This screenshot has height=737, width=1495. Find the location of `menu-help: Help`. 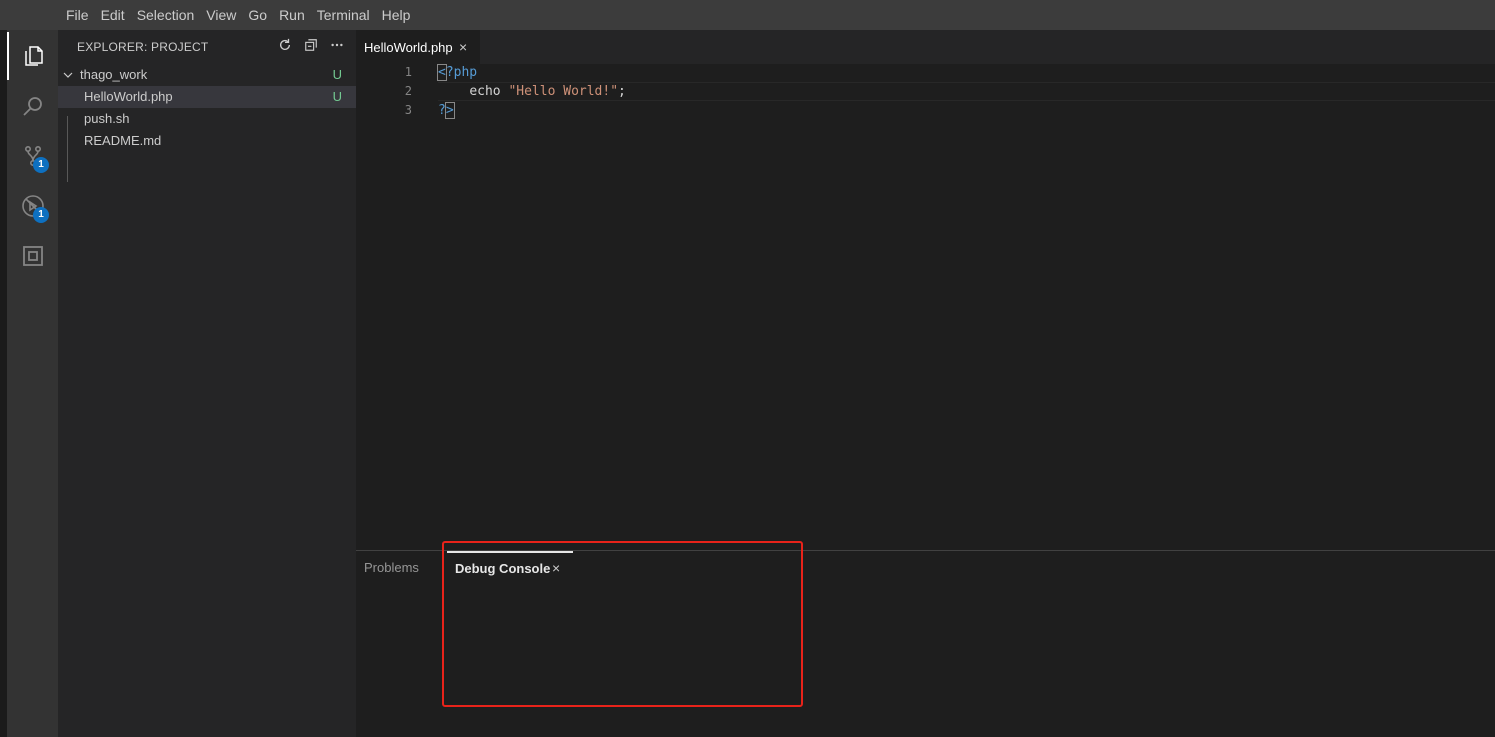

menu-help: Help is located at coordinates (396, 15).